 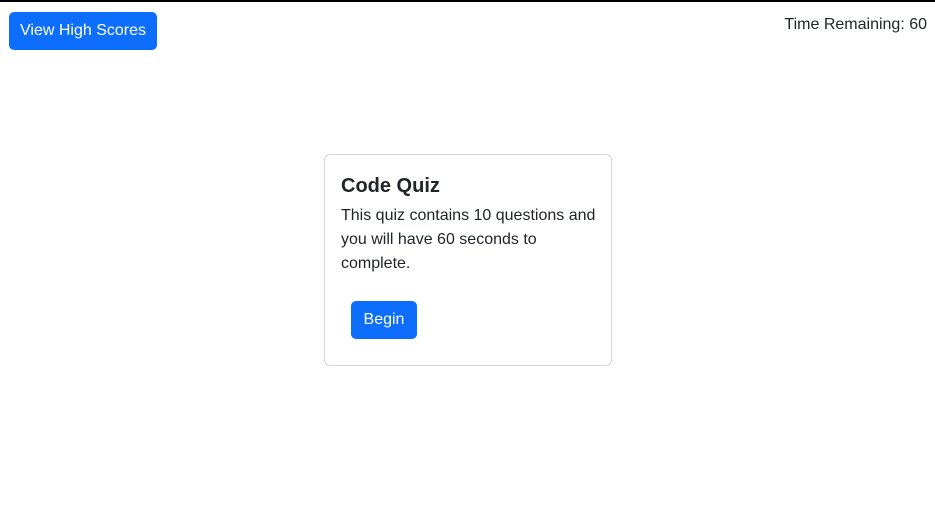 I want to click on card-title: Code Quiz, so click(x=390, y=186).